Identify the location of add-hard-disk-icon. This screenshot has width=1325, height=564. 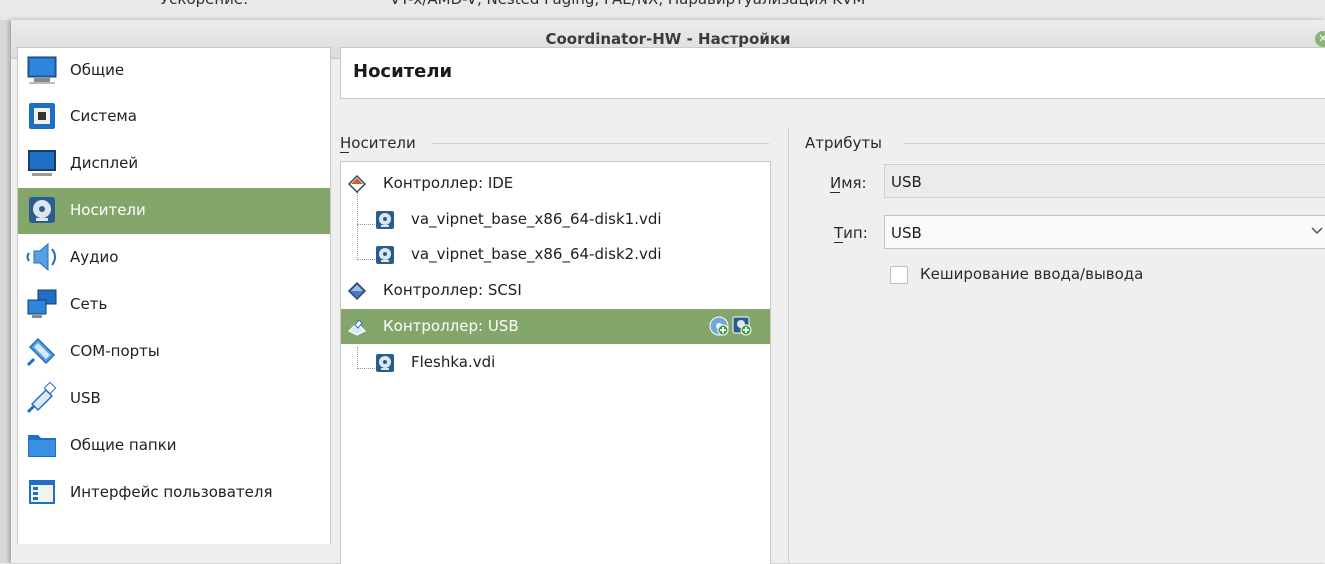
(742, 326).